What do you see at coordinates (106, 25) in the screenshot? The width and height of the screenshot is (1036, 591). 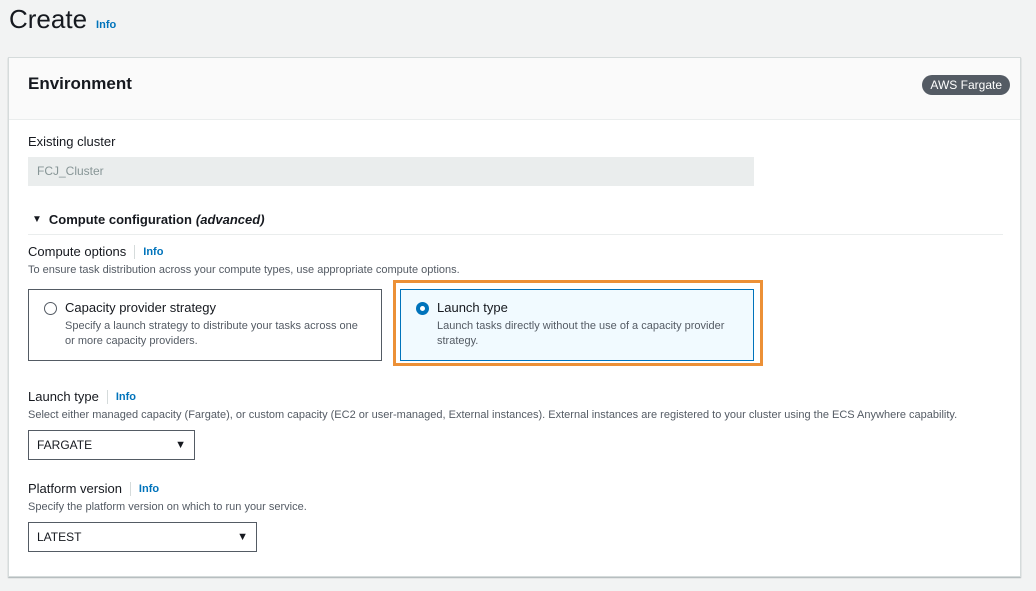 I see `page-info-link: Info` at bounding box center [106, 25].